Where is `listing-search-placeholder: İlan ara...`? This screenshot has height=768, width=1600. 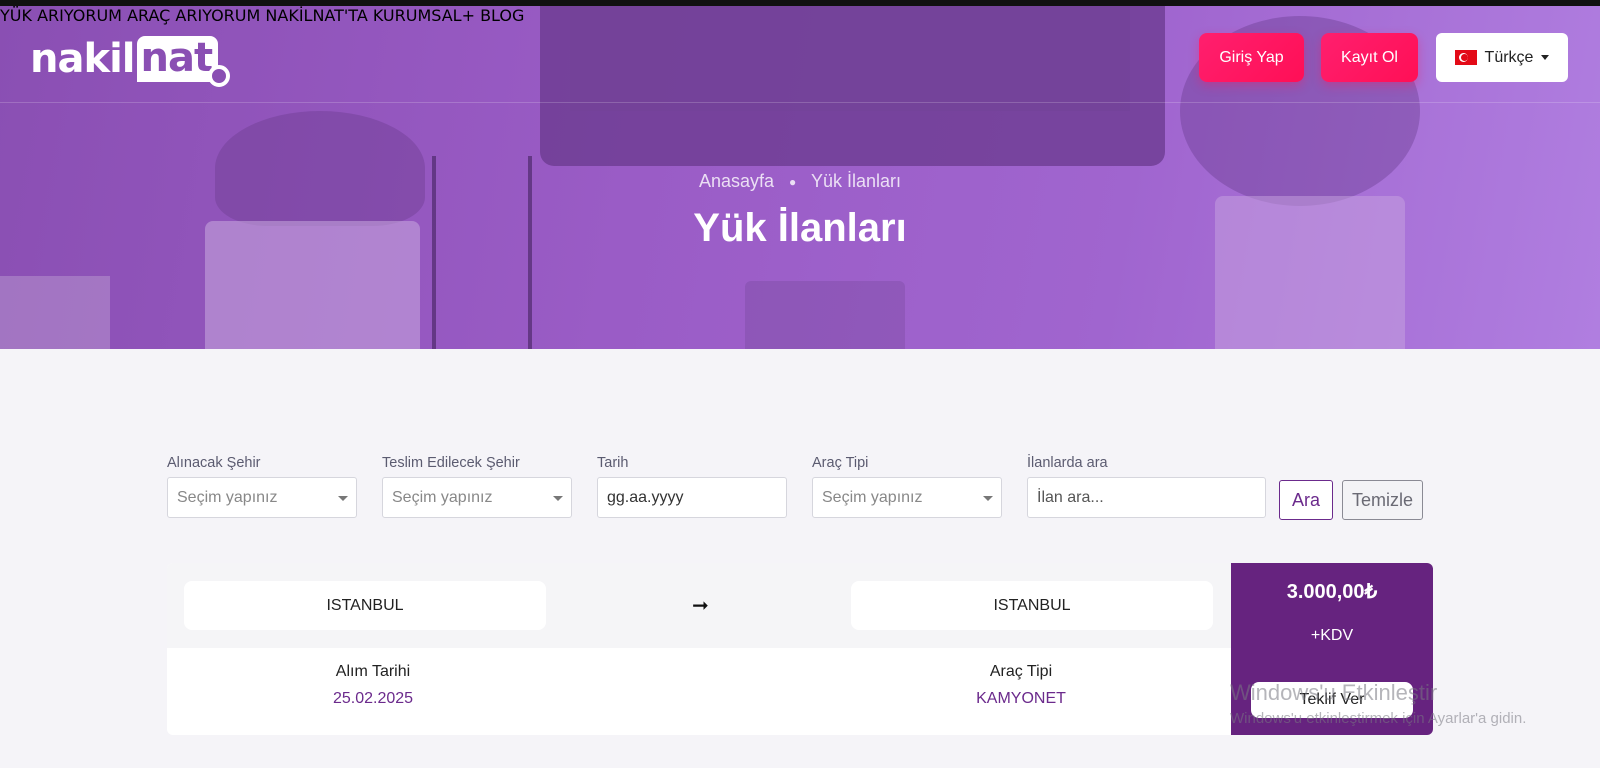
listing-search-placeholder: İlan ara... is located at coordinates (1070, 497).